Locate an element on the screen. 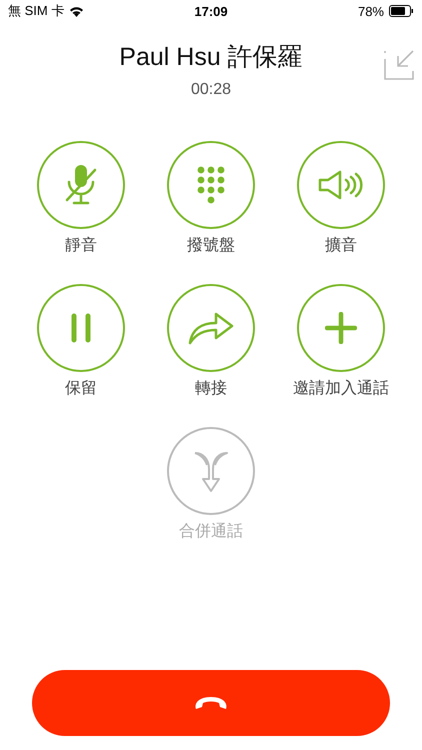 This screenshot has width=422, height=750. action-label: 撥號盤 is located at coordinates (211, 246).